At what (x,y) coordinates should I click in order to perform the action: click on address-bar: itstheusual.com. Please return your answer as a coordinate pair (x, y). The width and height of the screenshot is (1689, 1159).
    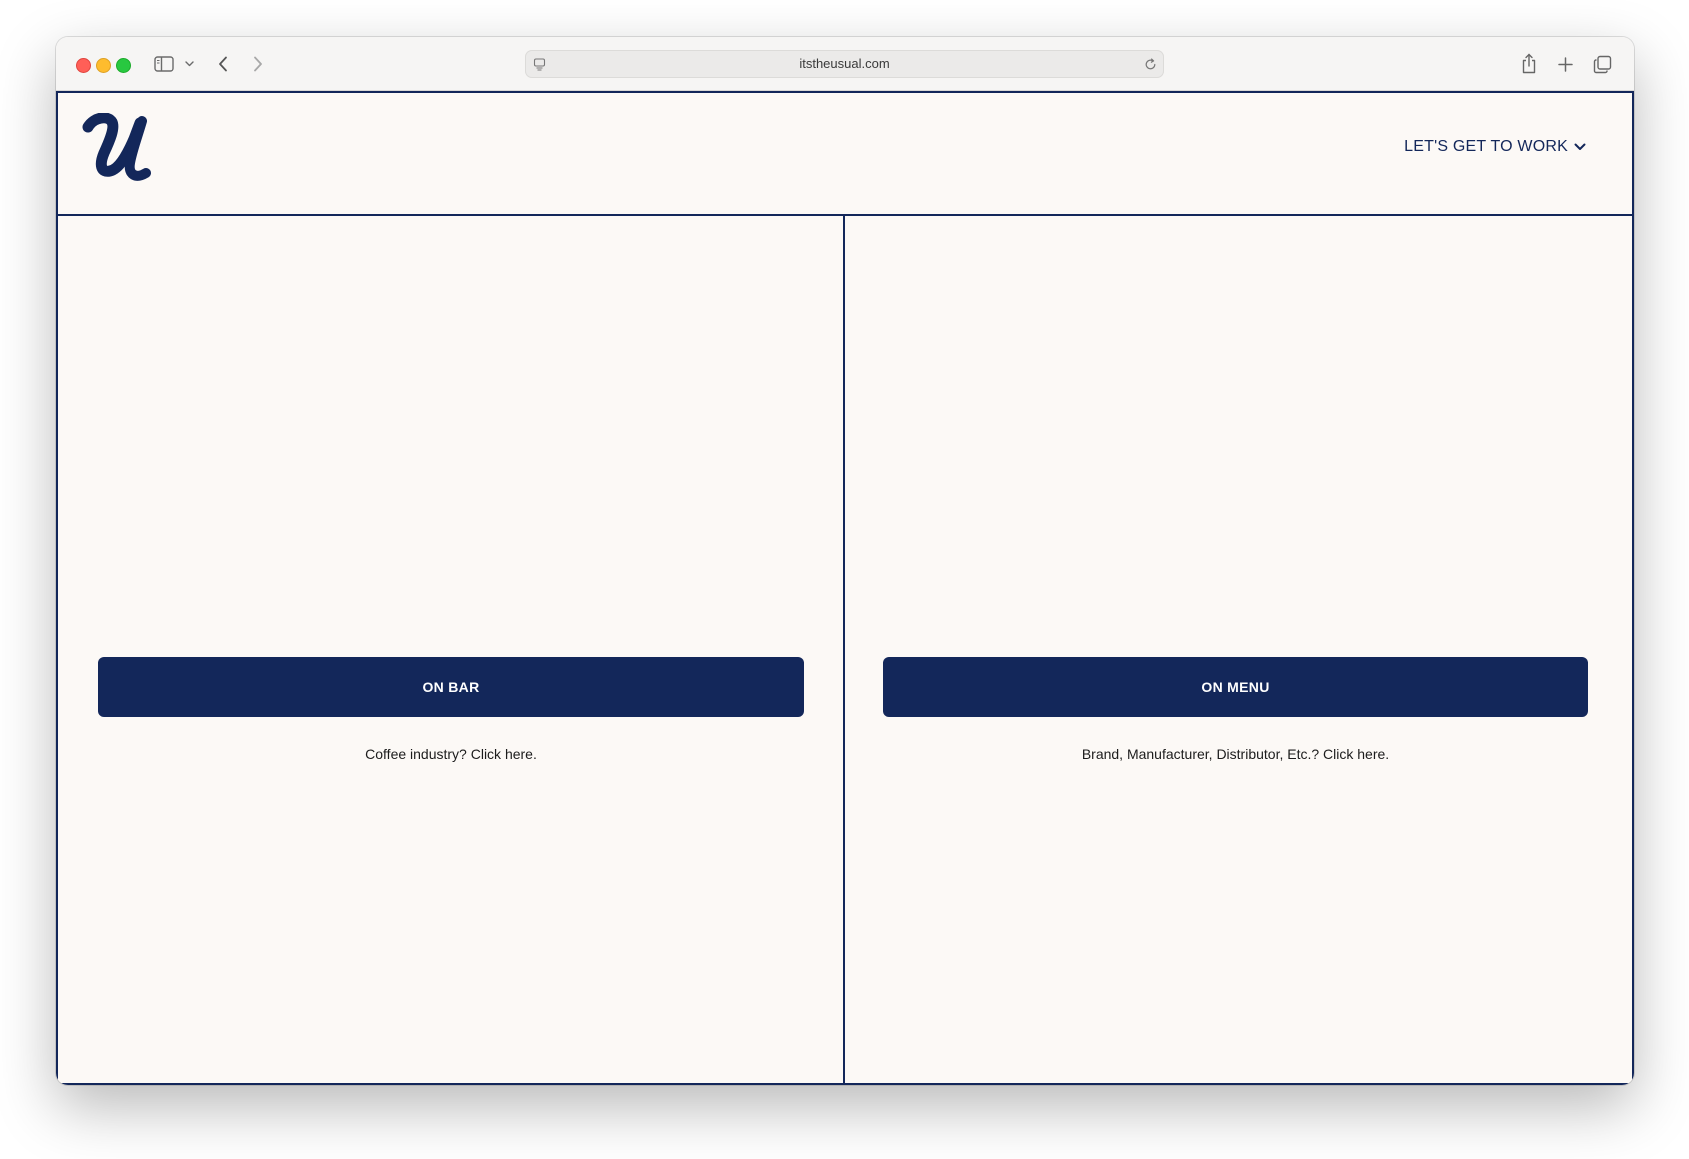
    Looking at the image, I should click on (844, 64).